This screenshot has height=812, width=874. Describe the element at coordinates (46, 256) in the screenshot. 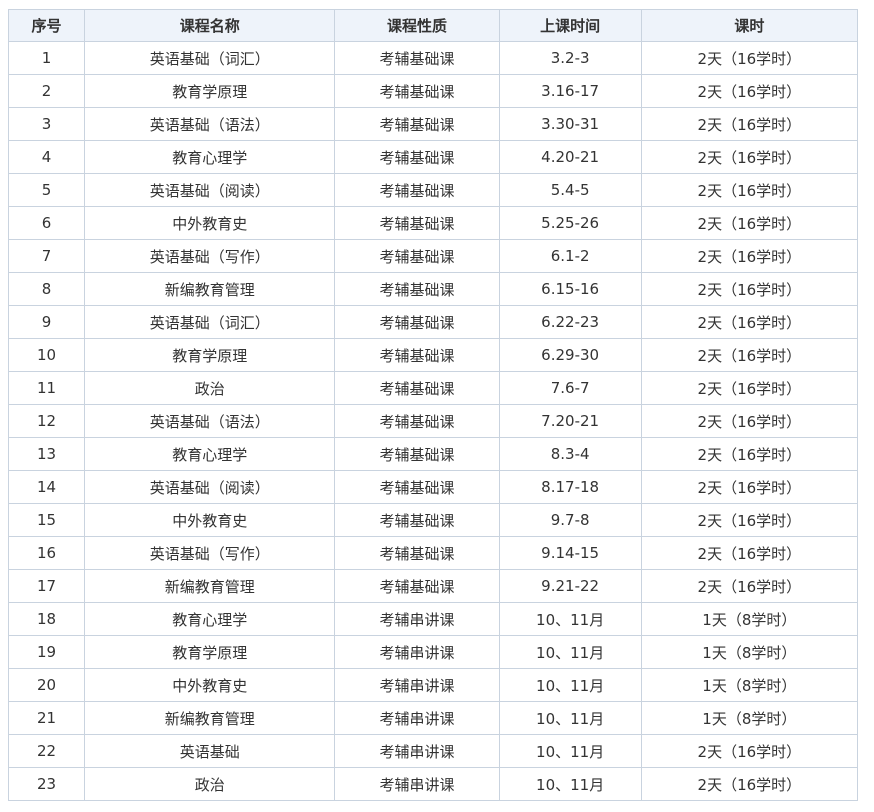

I see `cell-index: 7` at that location.